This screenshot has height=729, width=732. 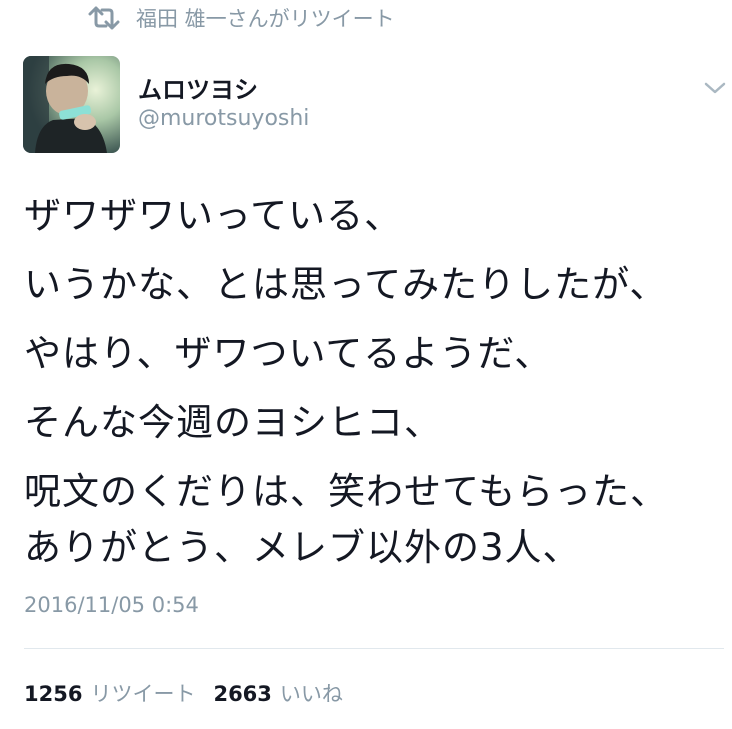 I want to click on chevron-down-icon, so click(x=715, y=88).